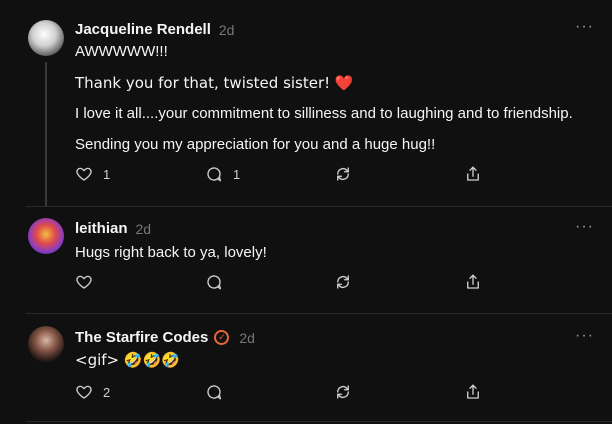 The height and width of the screenshot is (424, 612). Describe the element at coordinates (237, 174) in the screenshot. I see `reply-count: 1` at that location.